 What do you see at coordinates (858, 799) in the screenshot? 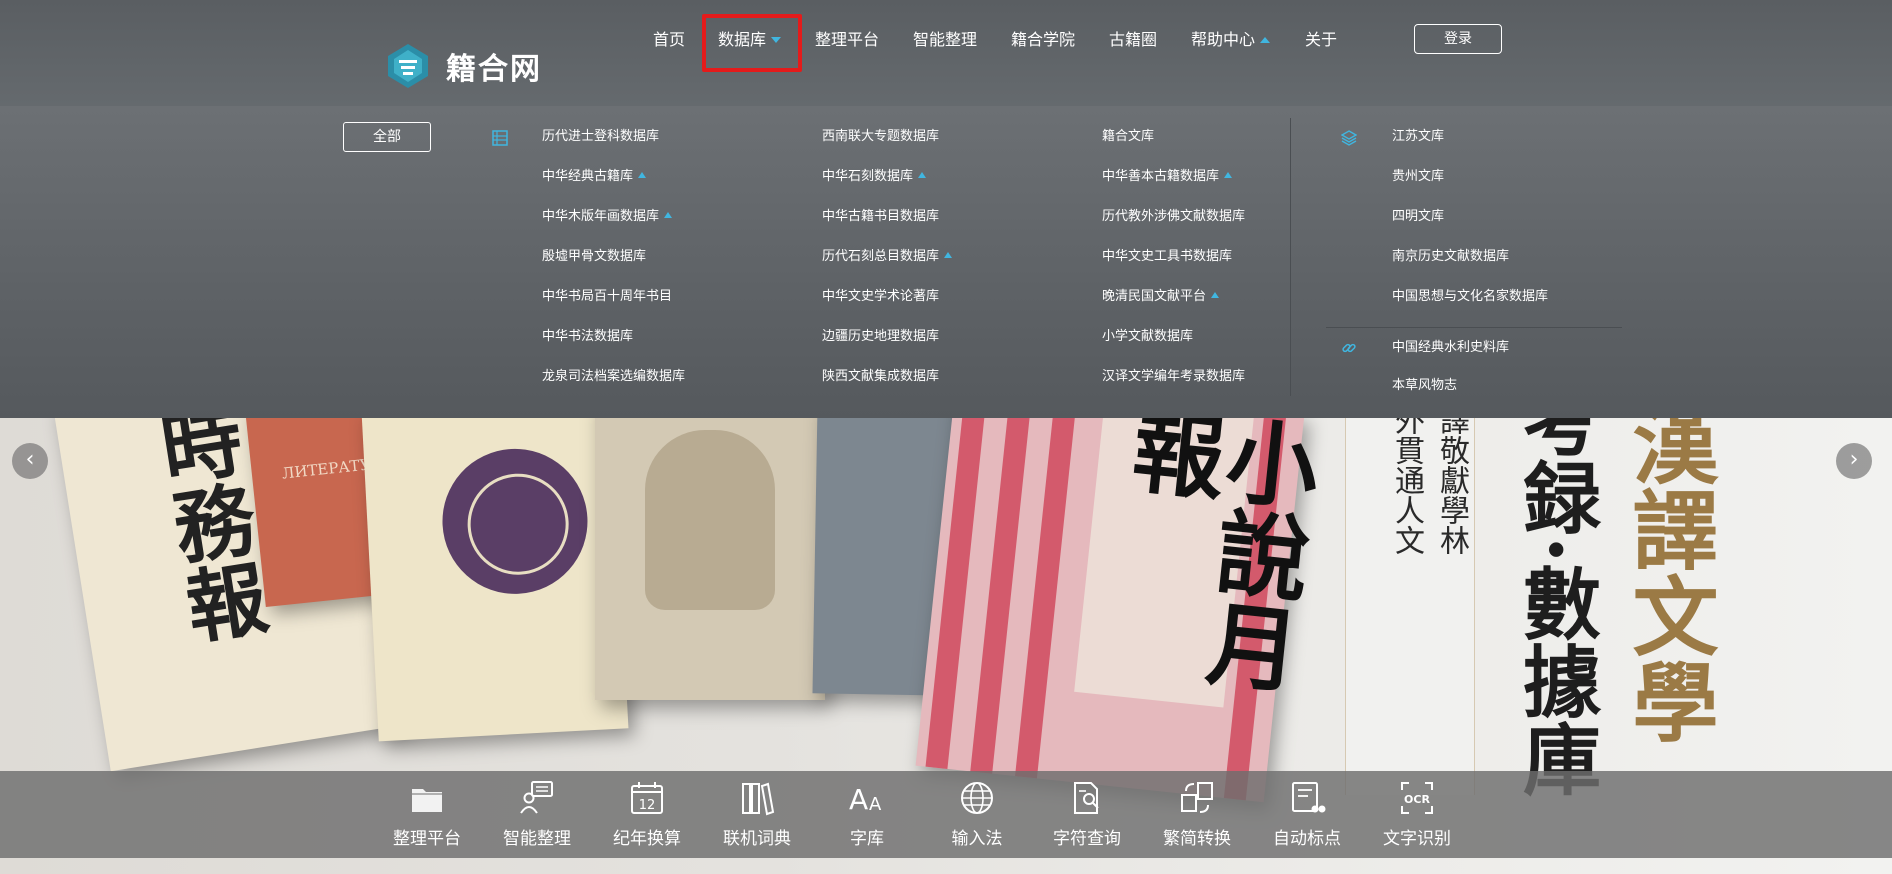
I see `font-icon-text-large: A` at bounding box center [858, 799].